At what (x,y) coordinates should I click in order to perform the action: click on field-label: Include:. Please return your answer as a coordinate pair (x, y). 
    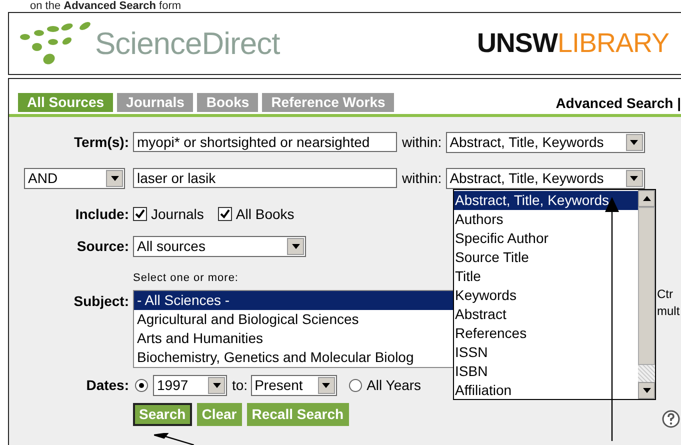
    Looking at the image, I should click on (102, 214).